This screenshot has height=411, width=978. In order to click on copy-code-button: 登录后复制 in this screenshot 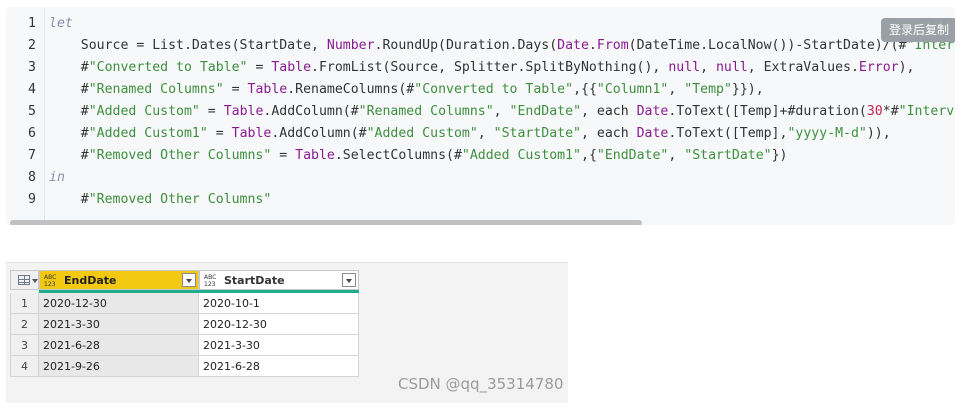, I will do `click(918, 30)`.